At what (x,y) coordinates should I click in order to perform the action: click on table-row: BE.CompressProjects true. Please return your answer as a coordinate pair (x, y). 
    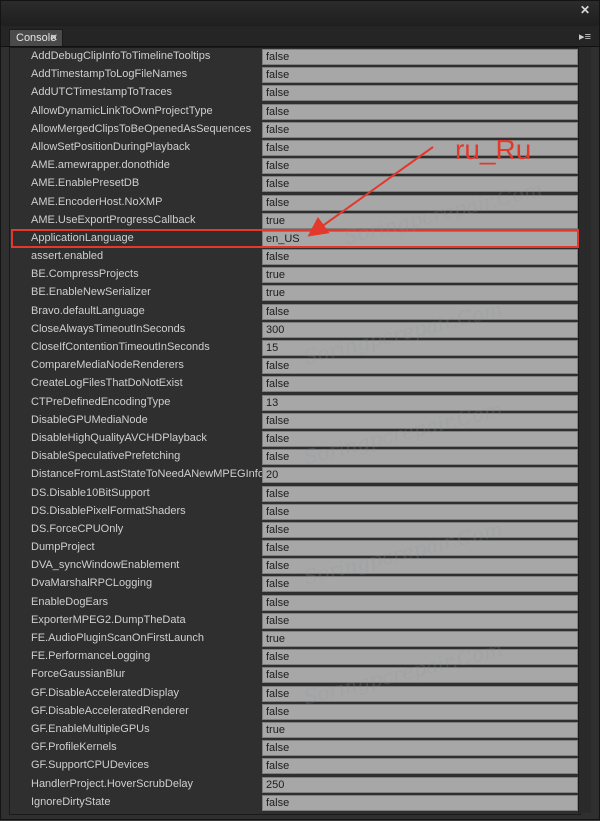
    Looking at the image, I should click on (295, 275).